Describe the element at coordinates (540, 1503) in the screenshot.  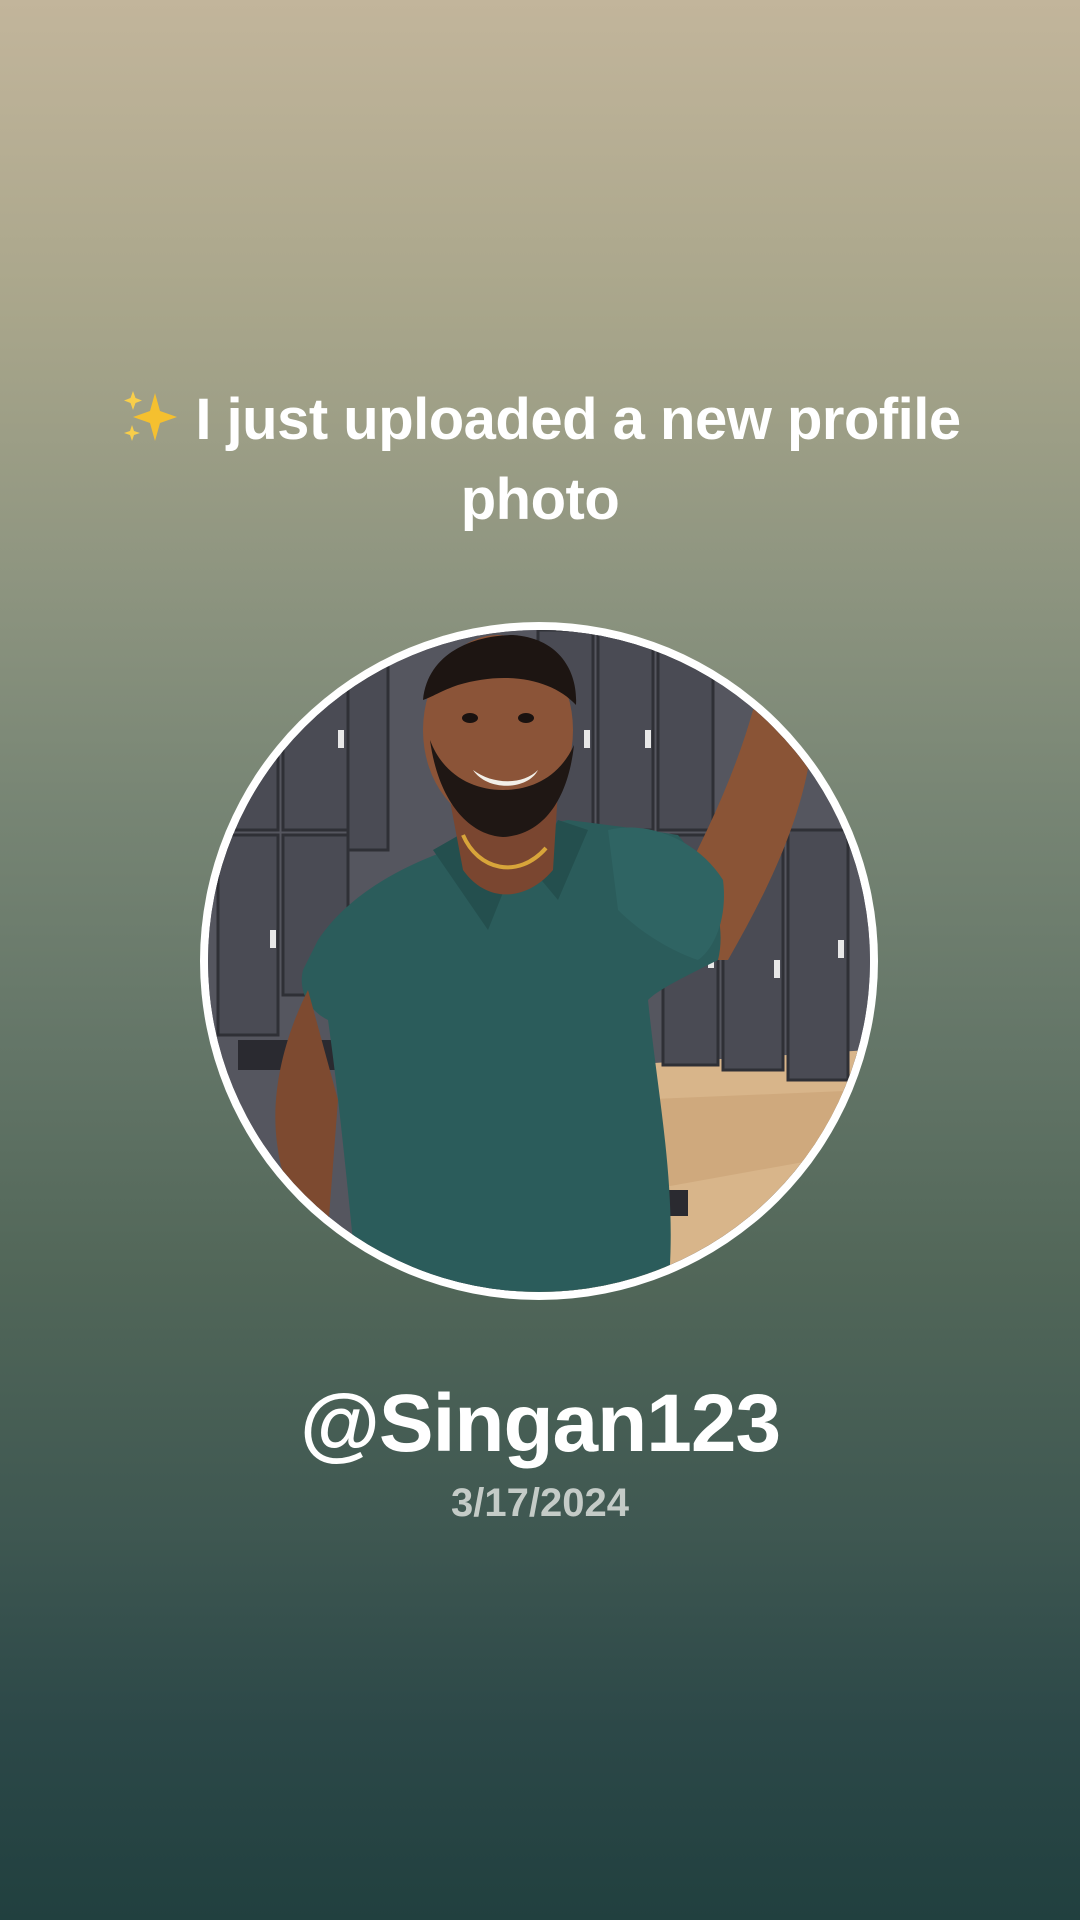
I see `post-date: 3/17/2024` at that location.